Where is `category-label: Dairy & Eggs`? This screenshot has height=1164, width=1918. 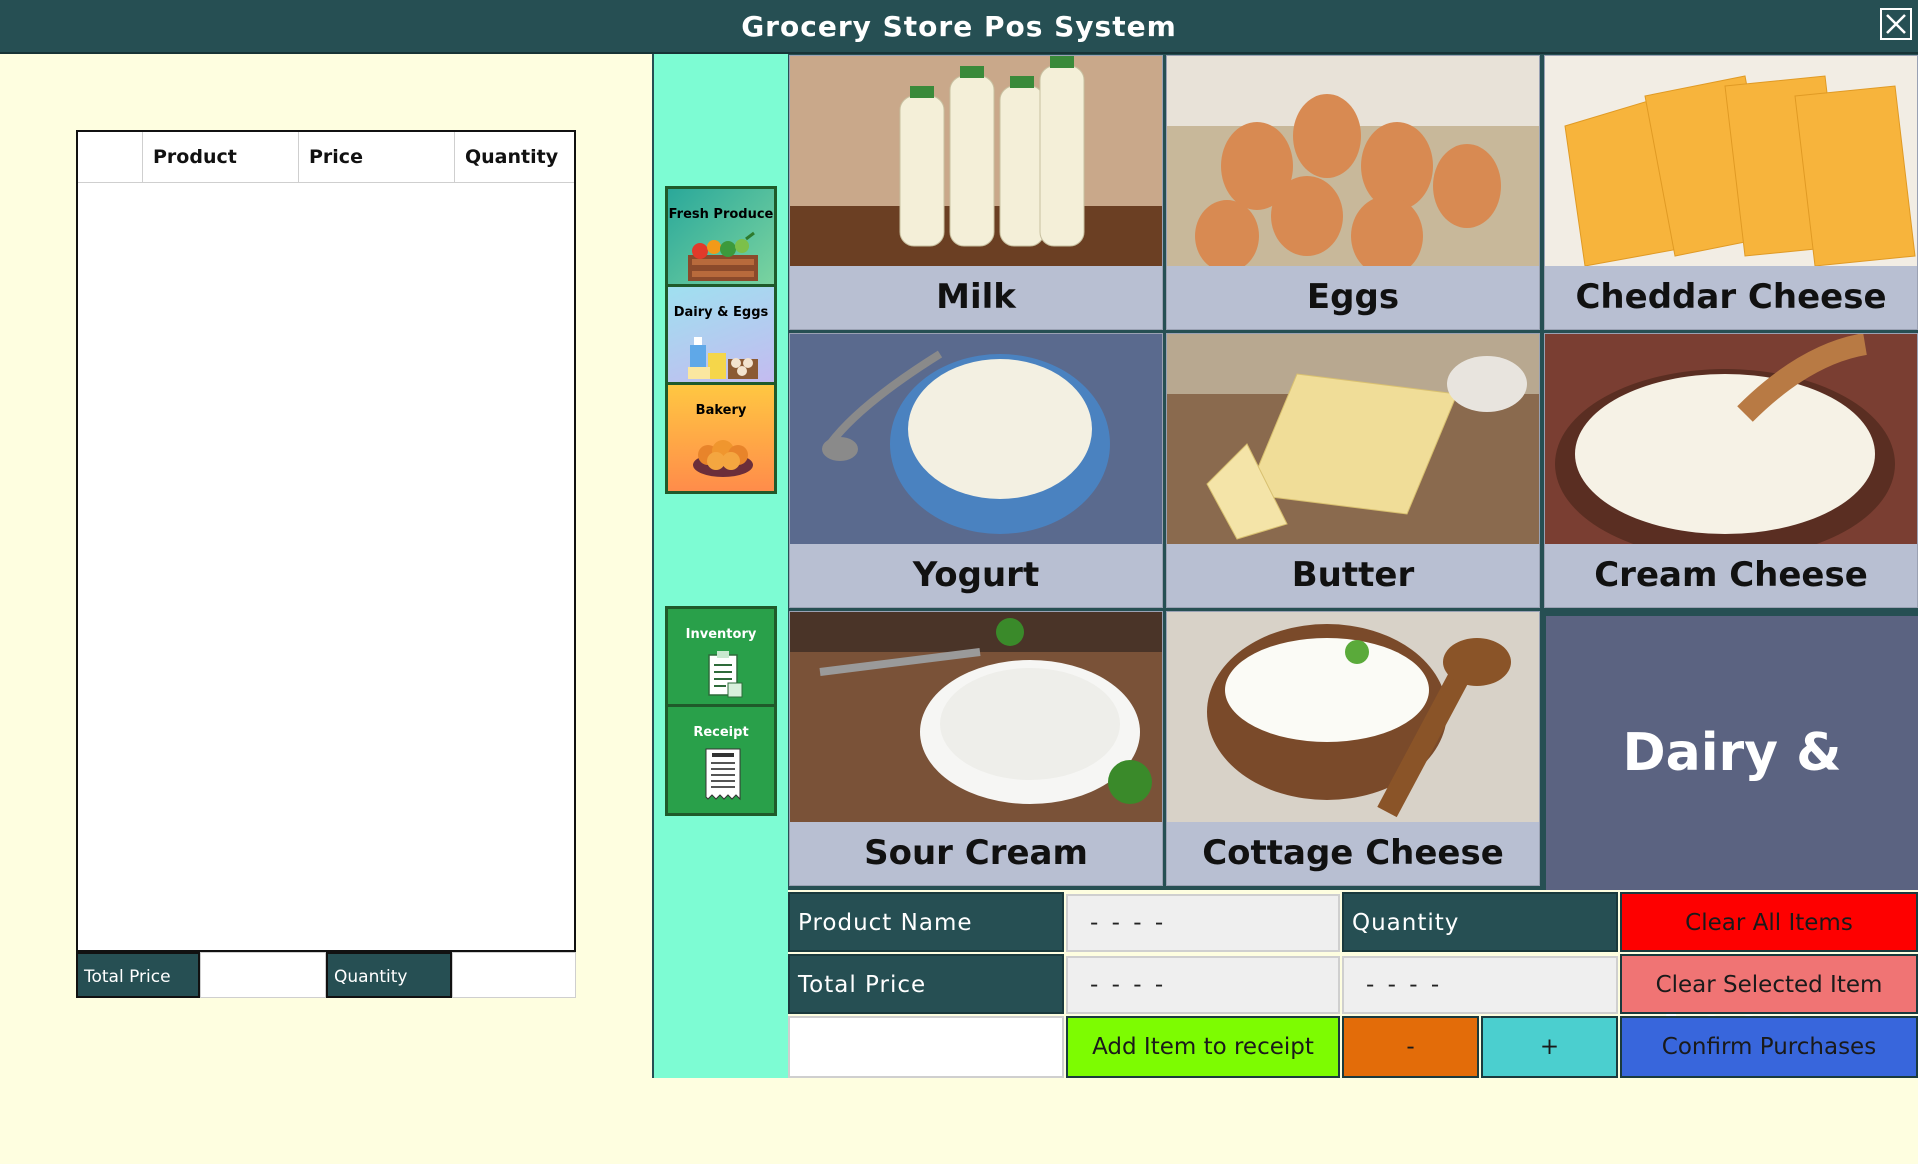
category-label: Dairy & Eggs is located at coordinates (721, 312).